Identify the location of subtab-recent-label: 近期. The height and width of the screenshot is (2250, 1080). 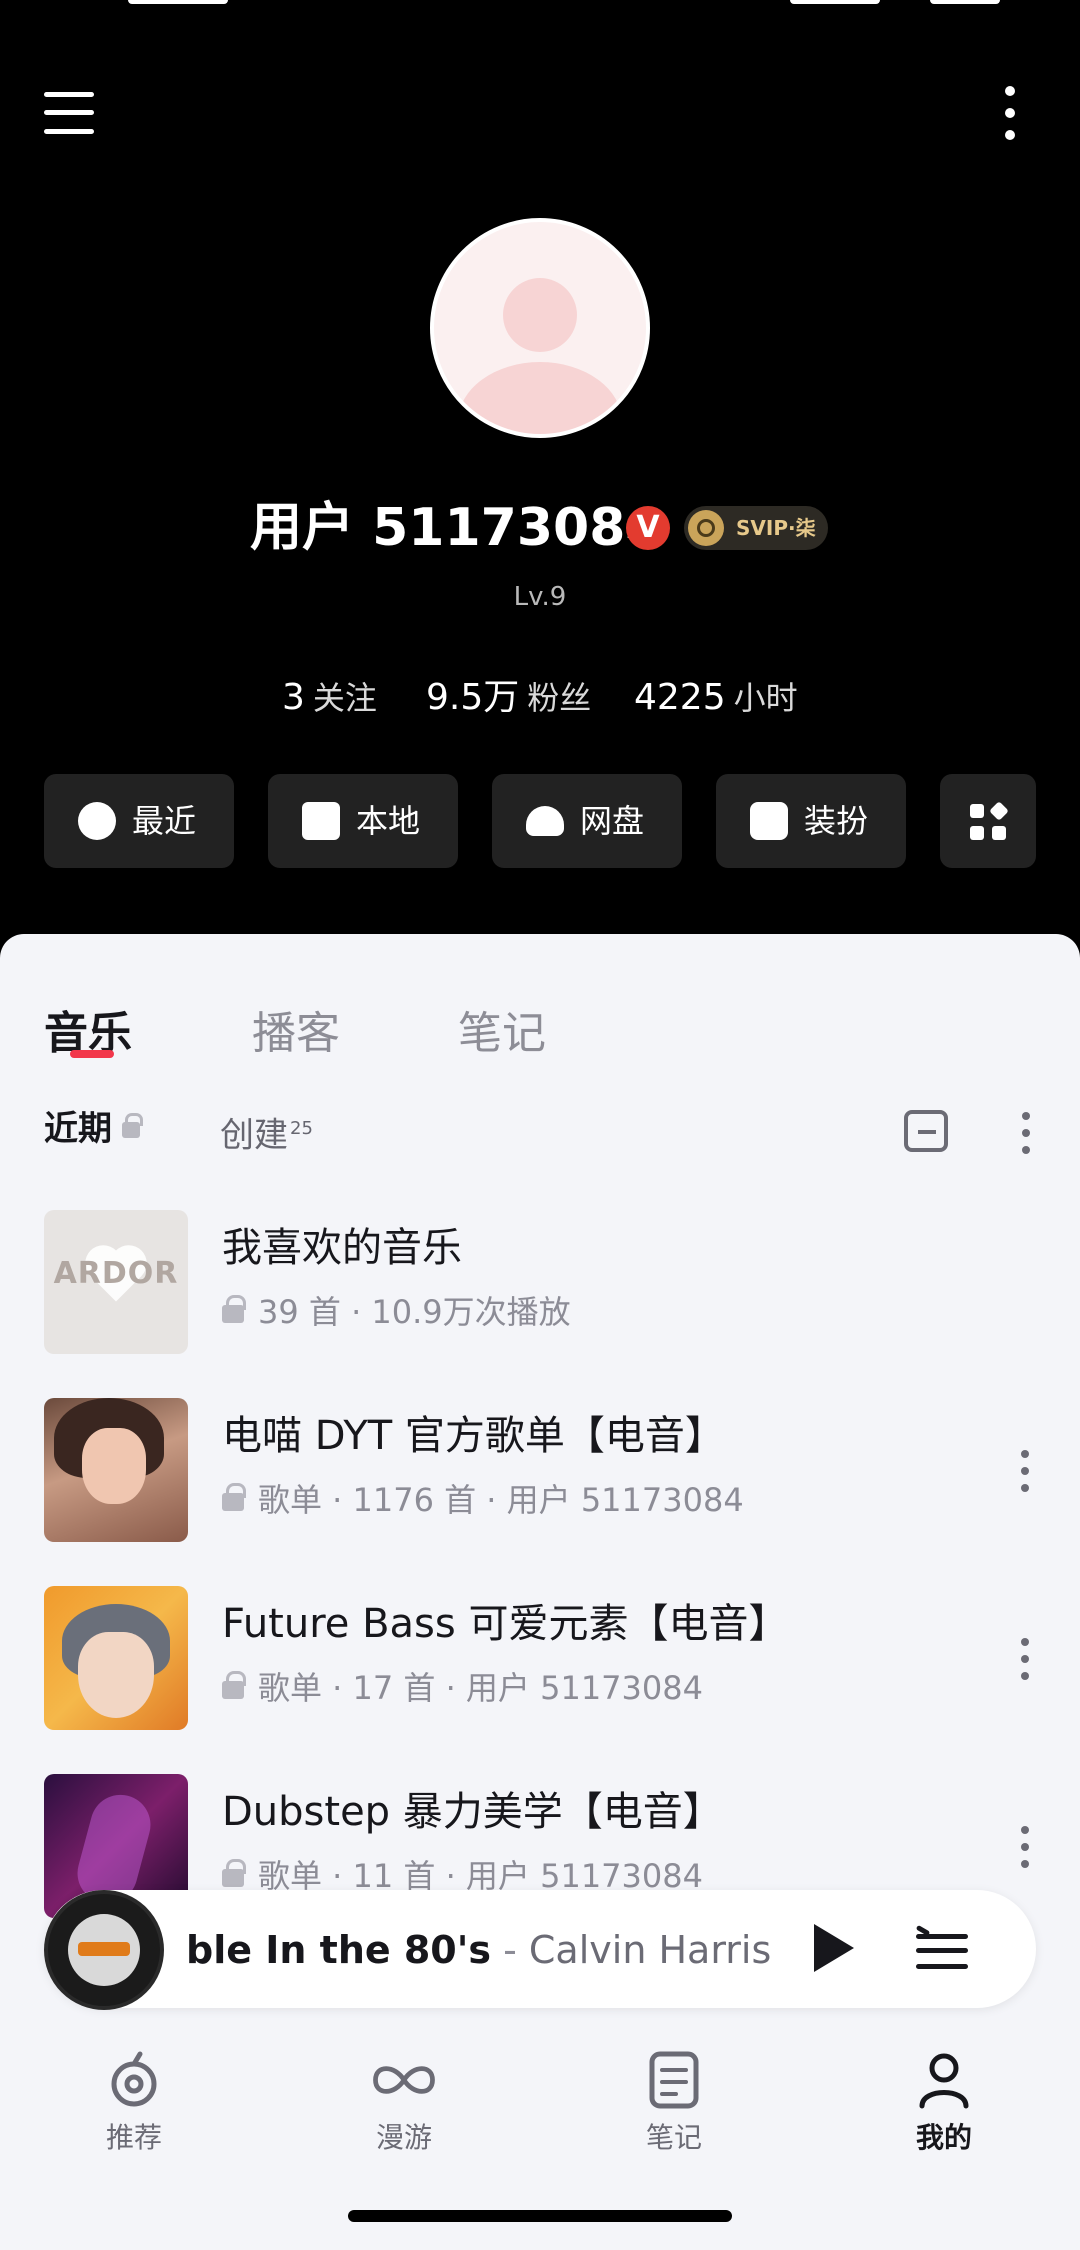
(78, 1129).